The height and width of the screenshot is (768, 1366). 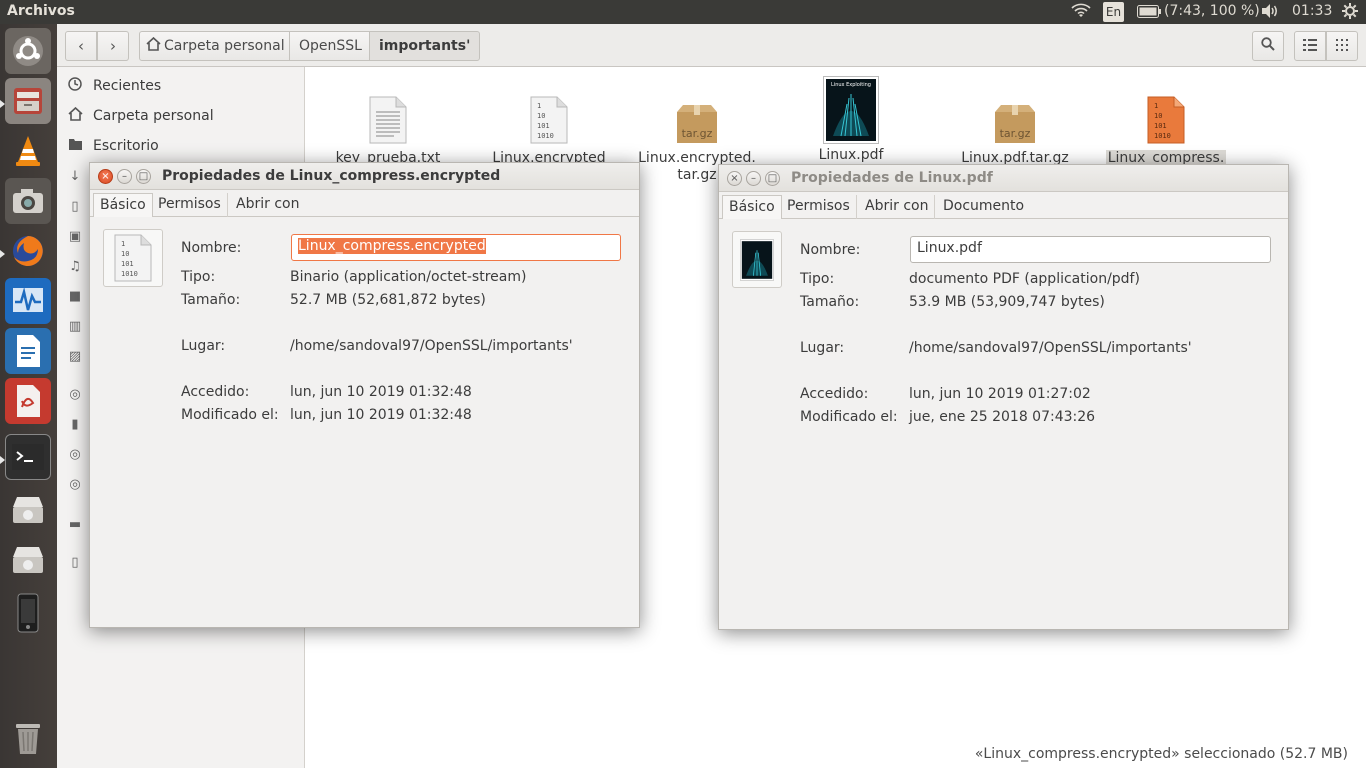 I want to click on grid-menu-icon, so click(x=1342, y=46).